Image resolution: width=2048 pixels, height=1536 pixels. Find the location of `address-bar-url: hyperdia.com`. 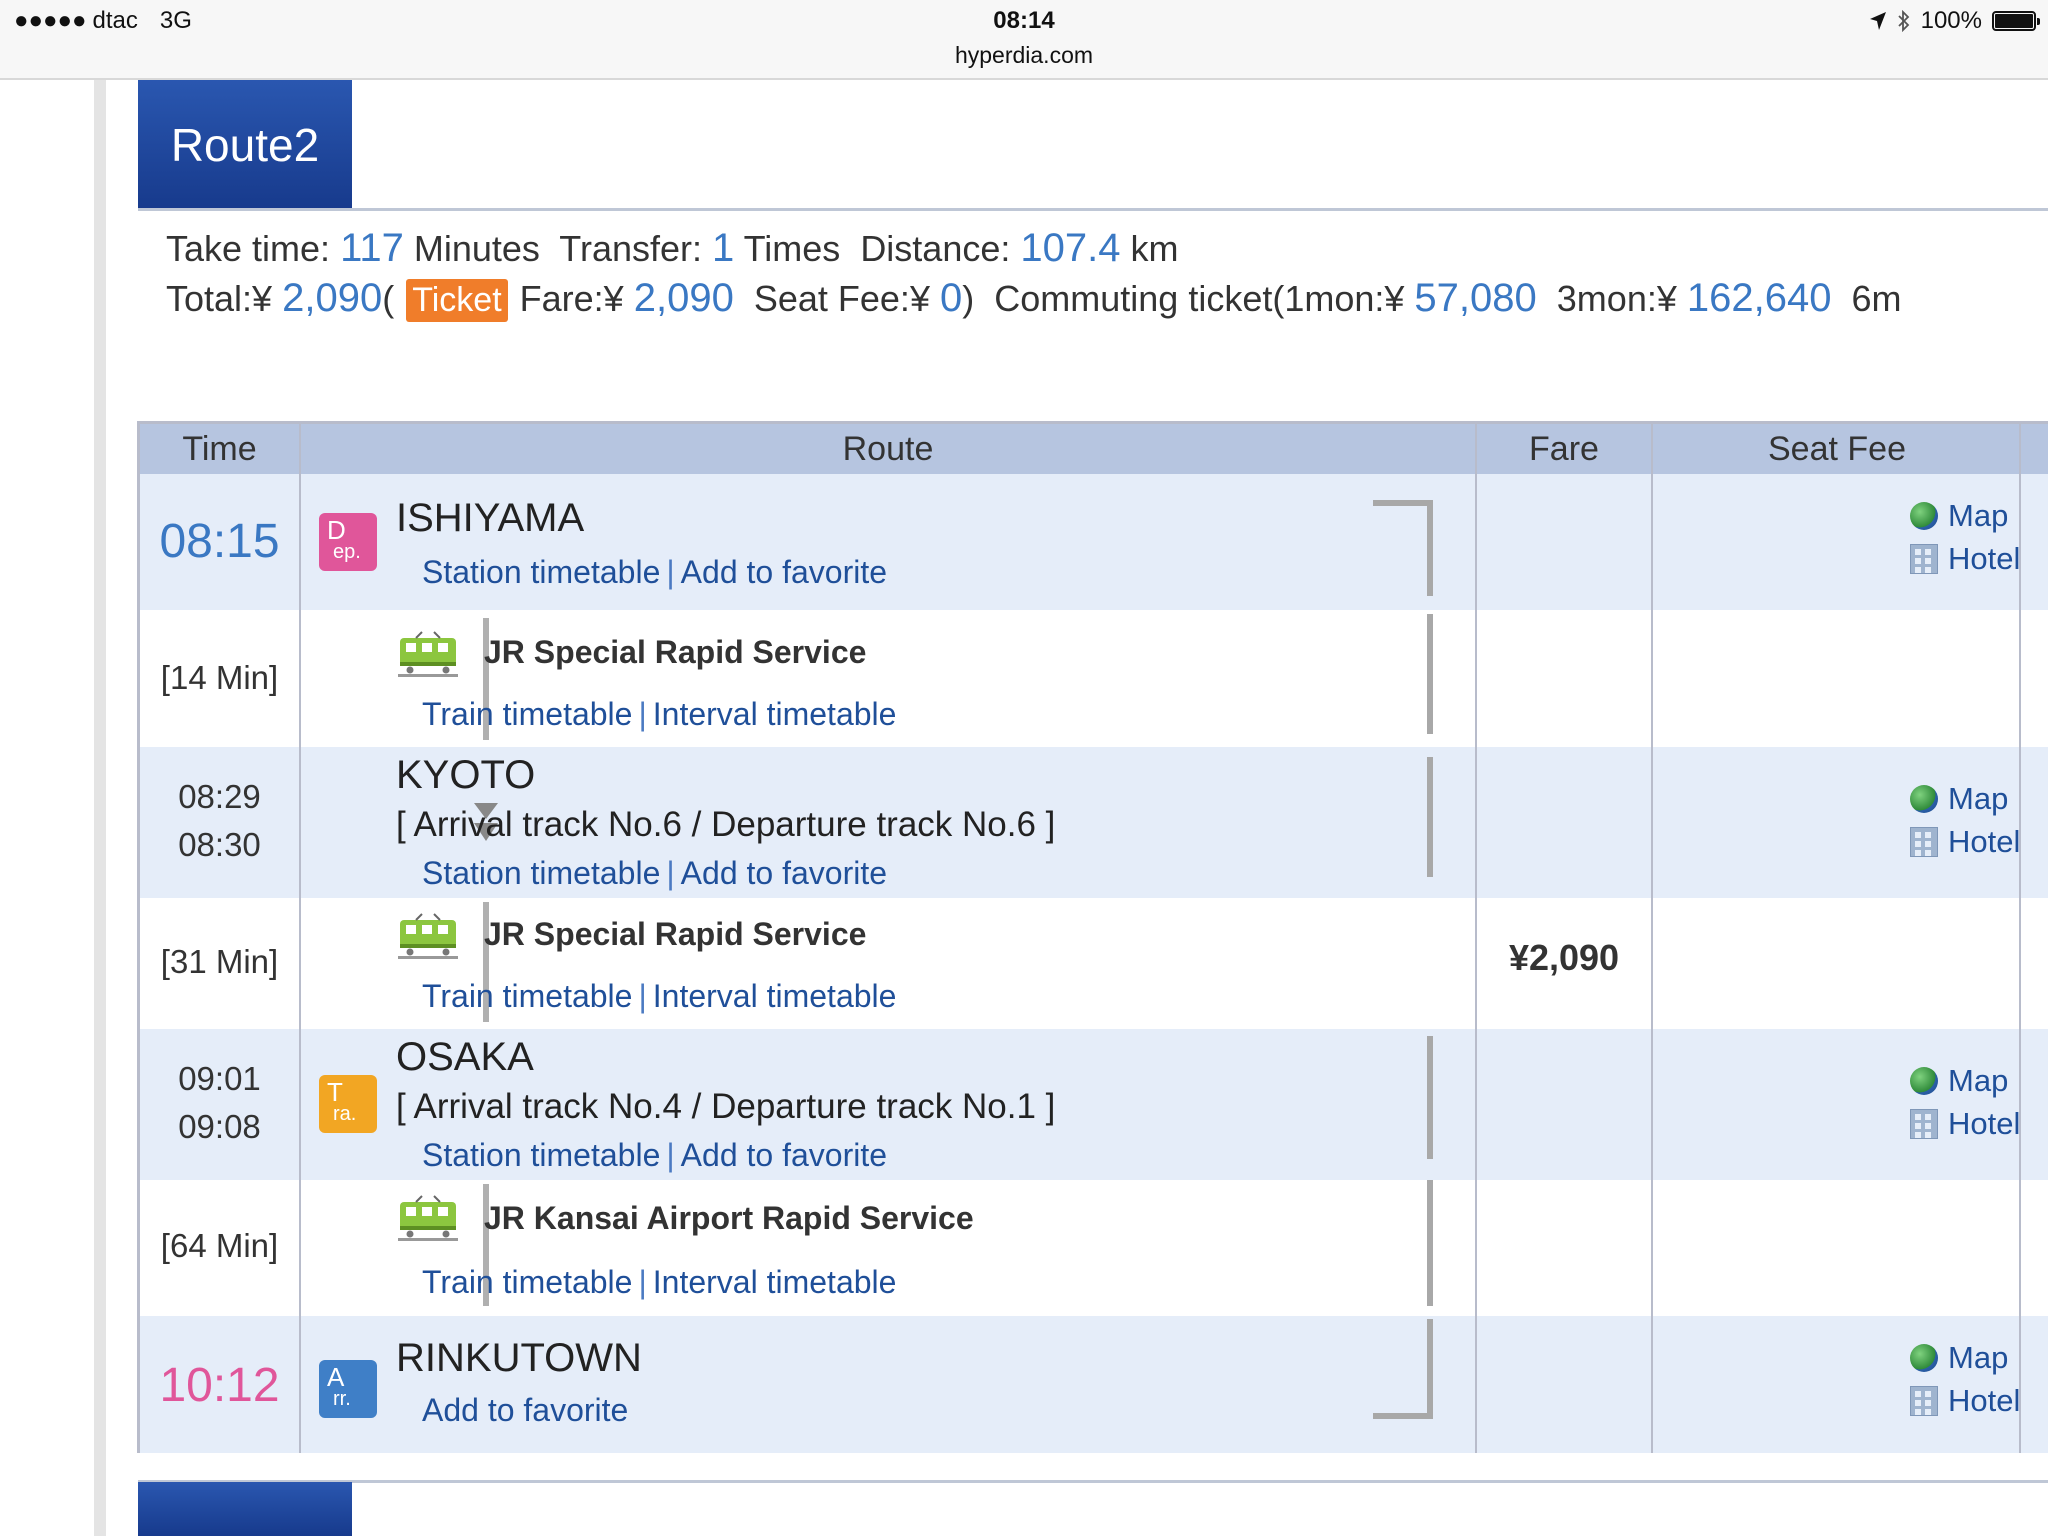

address-bar-url: hyperdia.com is located at coordinates (1024, 55).